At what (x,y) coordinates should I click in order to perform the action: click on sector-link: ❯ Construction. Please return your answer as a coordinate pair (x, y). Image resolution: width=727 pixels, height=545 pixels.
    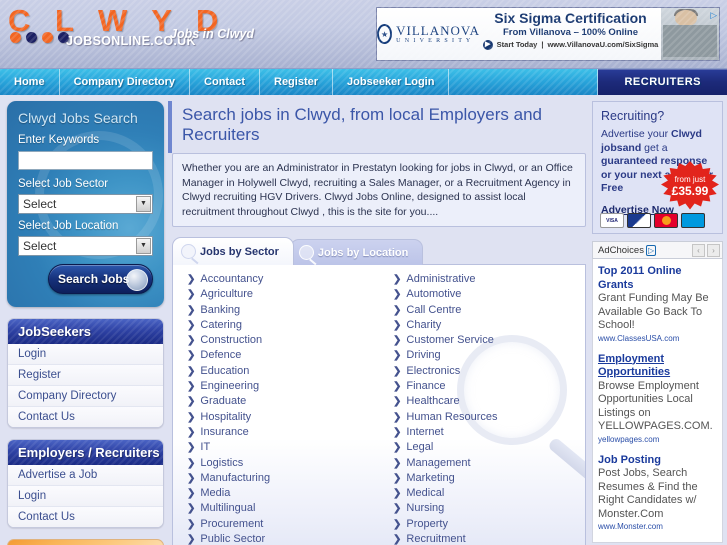
    Looking at the image, I should click on (283, 340).